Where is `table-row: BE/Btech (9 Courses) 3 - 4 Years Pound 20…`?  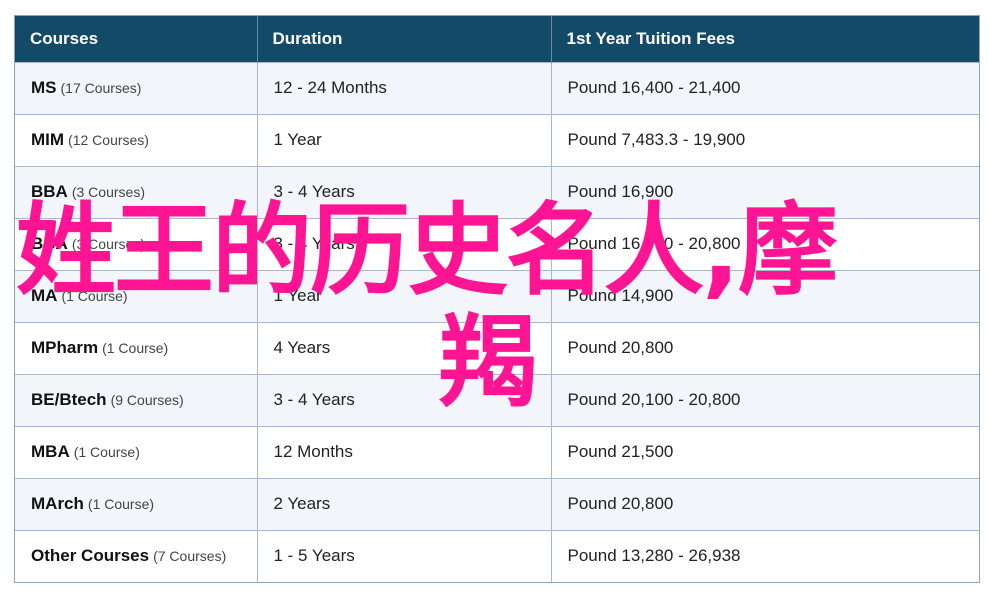
table-row: BE/Btech (9 Courses) 3 - 4 Years Pound 20… is located at coordinates (497, 399).